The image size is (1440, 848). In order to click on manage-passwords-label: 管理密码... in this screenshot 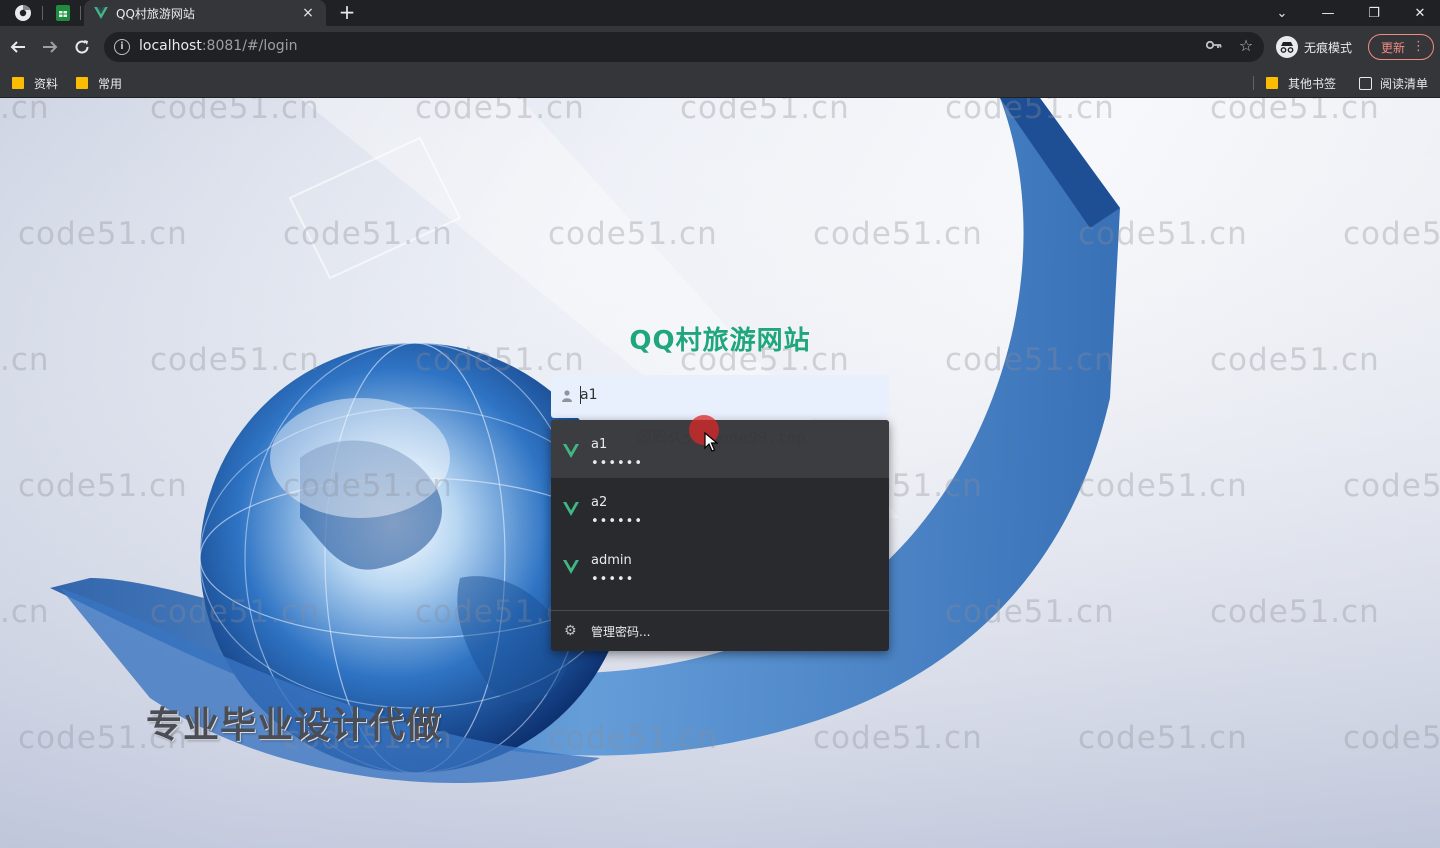, I will do `click(621, 632)`.